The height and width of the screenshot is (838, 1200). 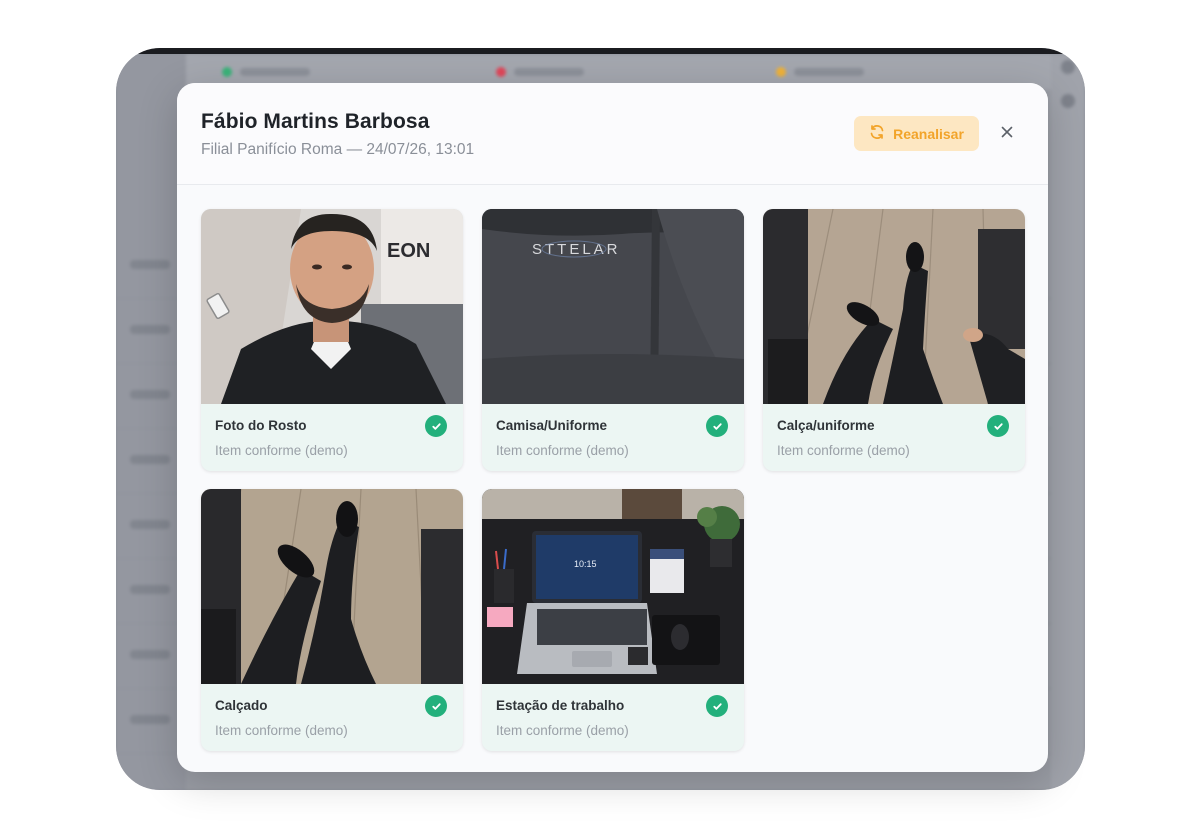 What do you see at coordinates (894, 306) in the screenshot?
I see `pants-photo` at bounding box center [894, 306].